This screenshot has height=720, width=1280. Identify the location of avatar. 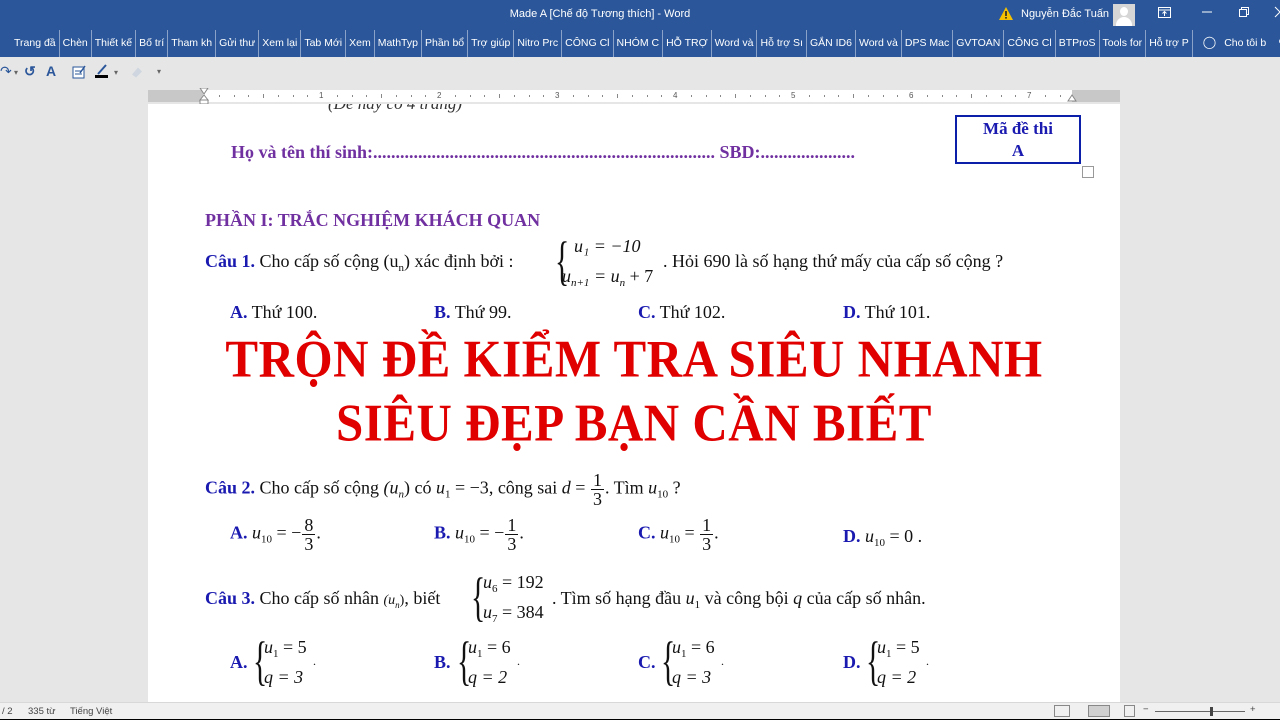
(1124, 15).